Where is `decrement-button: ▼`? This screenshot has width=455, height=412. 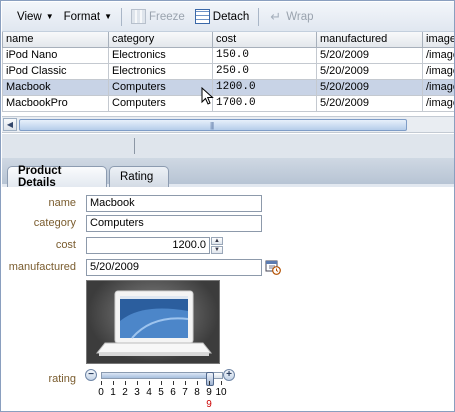
decrement-button: ▼ is located at coordinates (217, 250).